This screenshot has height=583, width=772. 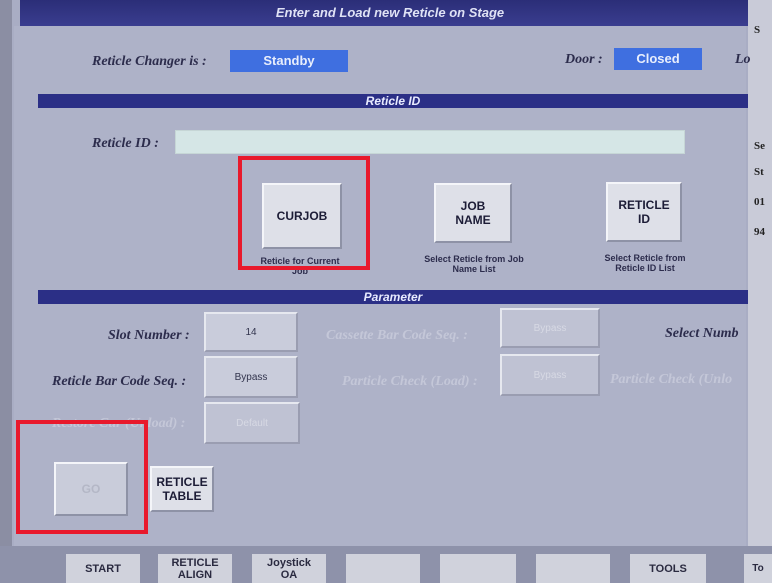 I want to click on right-panel-text-3: St, so click(x=759, y=172).